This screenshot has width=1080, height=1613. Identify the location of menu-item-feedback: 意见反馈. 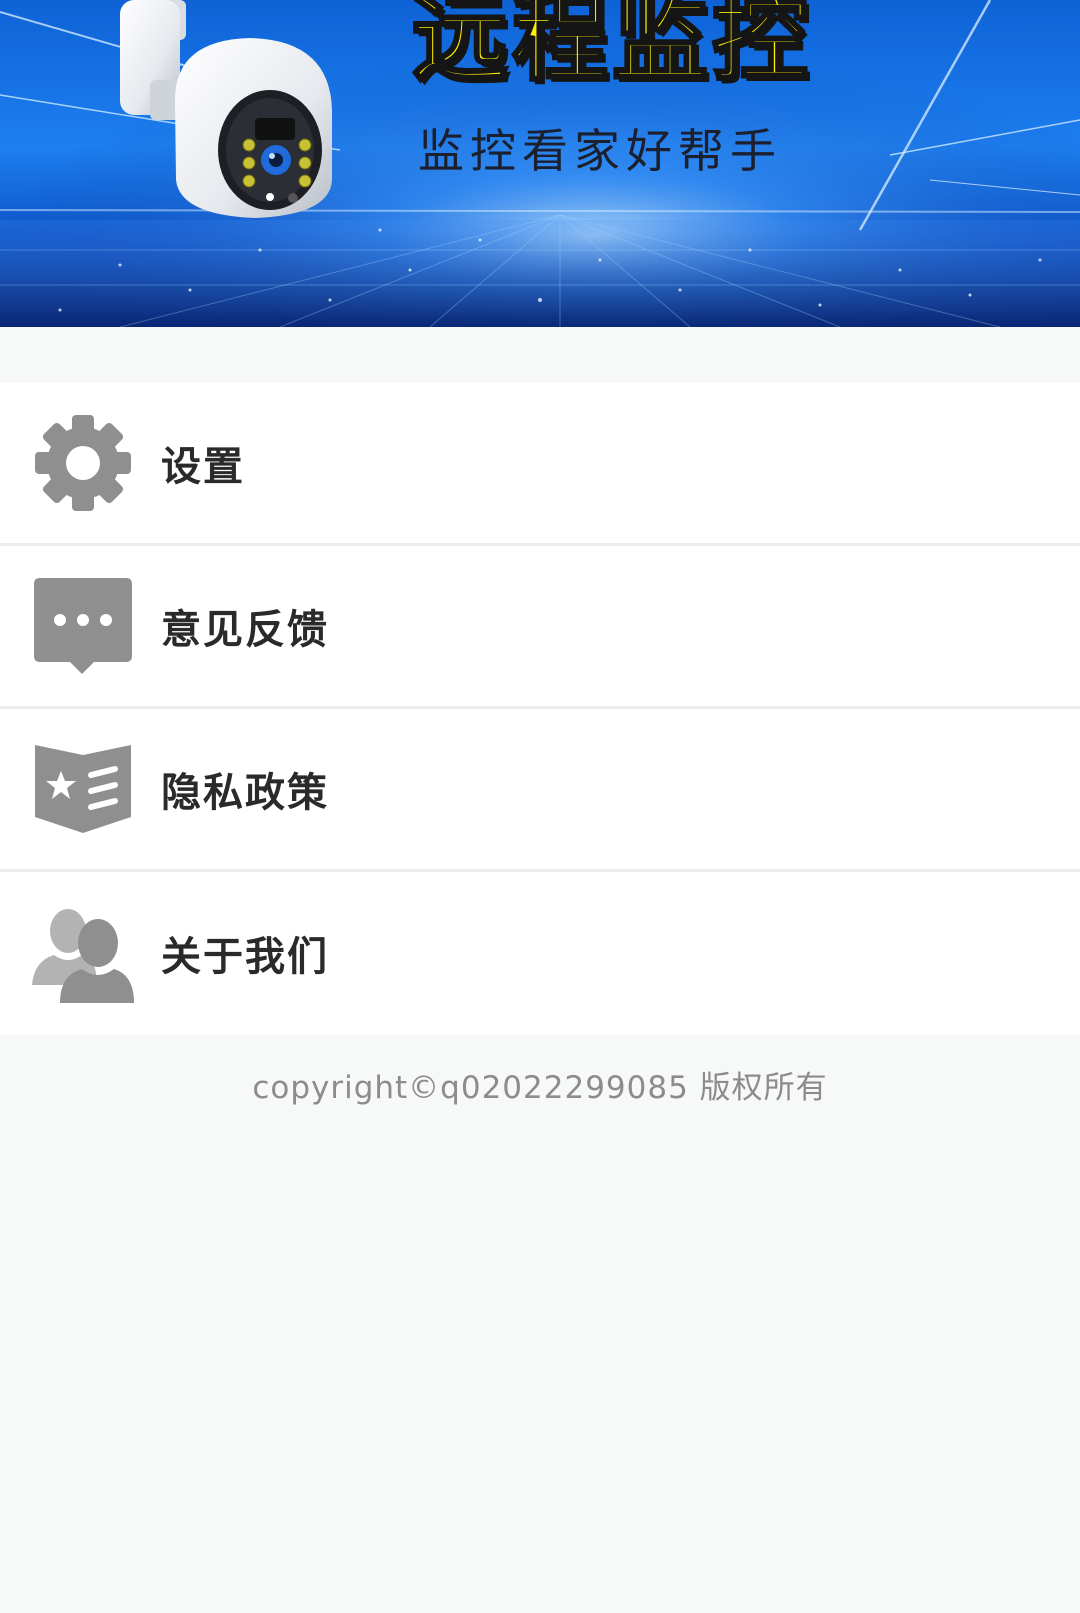
(540, 627).